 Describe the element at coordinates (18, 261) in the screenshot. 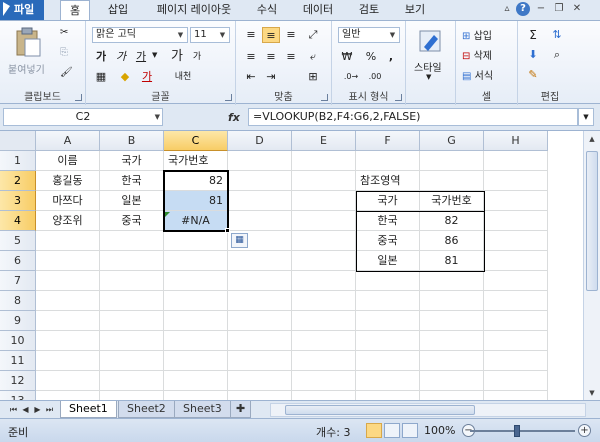

I see `row-header-6: 6` at that location.